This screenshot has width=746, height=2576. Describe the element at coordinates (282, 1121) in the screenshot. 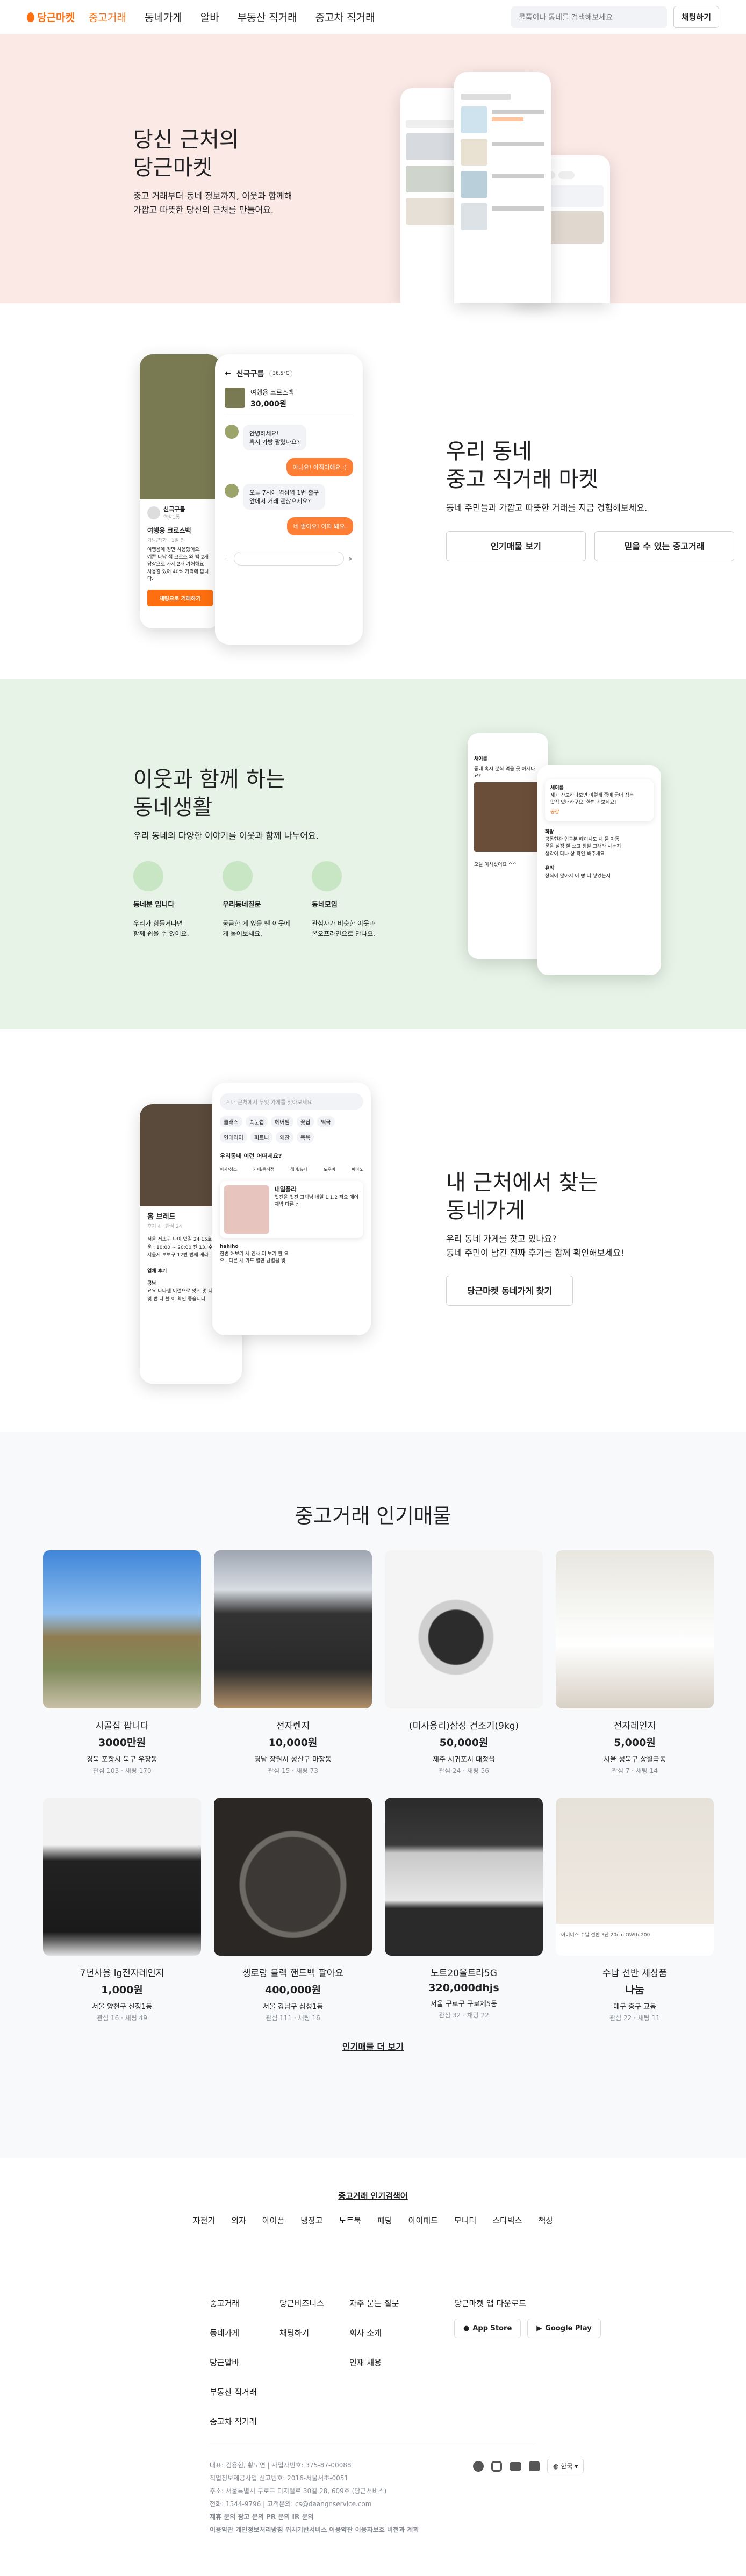

I see `category-chip: 헤어펌` at that location.